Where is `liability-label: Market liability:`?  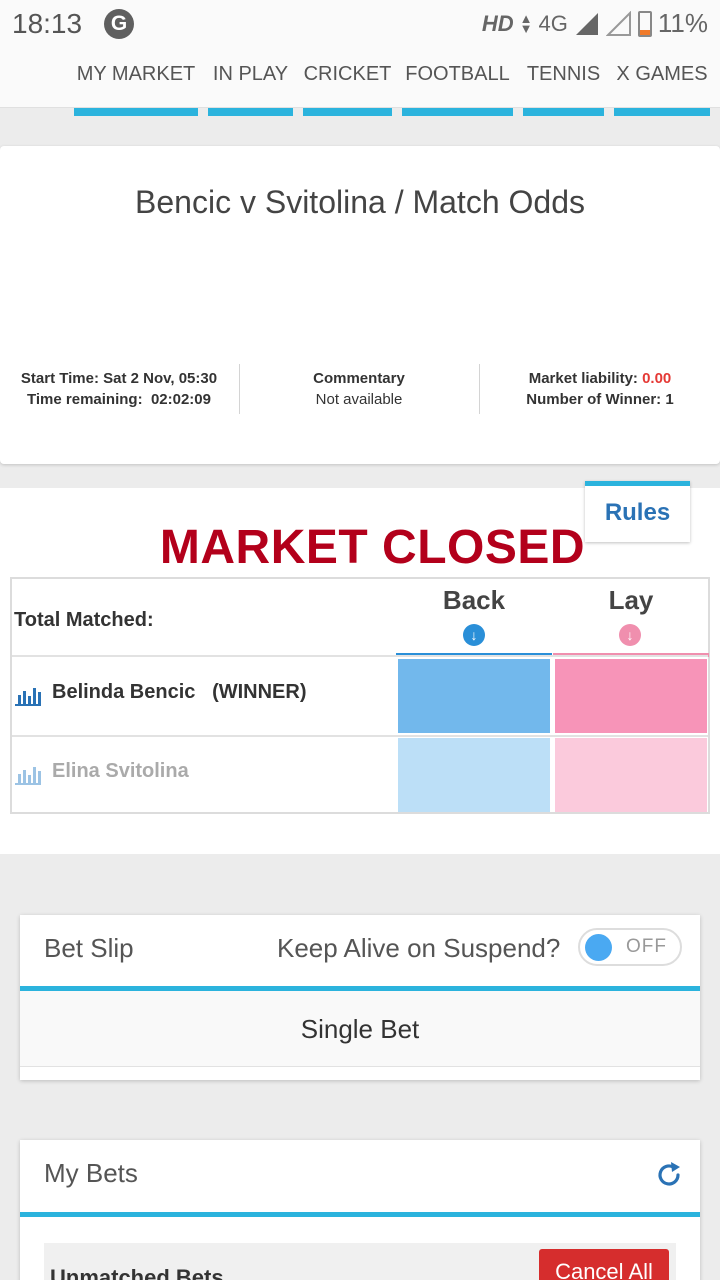
liability-label: Market liability: is located at coordinates (583, 378).